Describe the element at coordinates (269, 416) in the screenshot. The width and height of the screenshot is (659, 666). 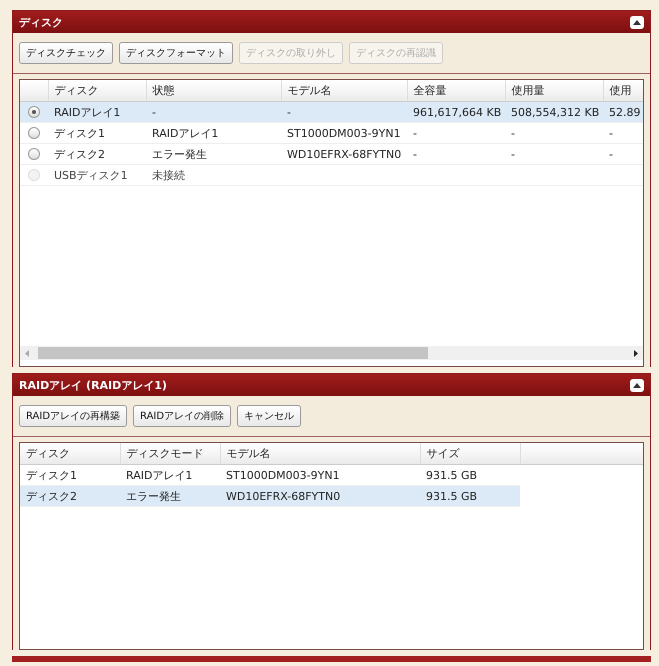
I see `toolbar-button: キャンセル` at that location.